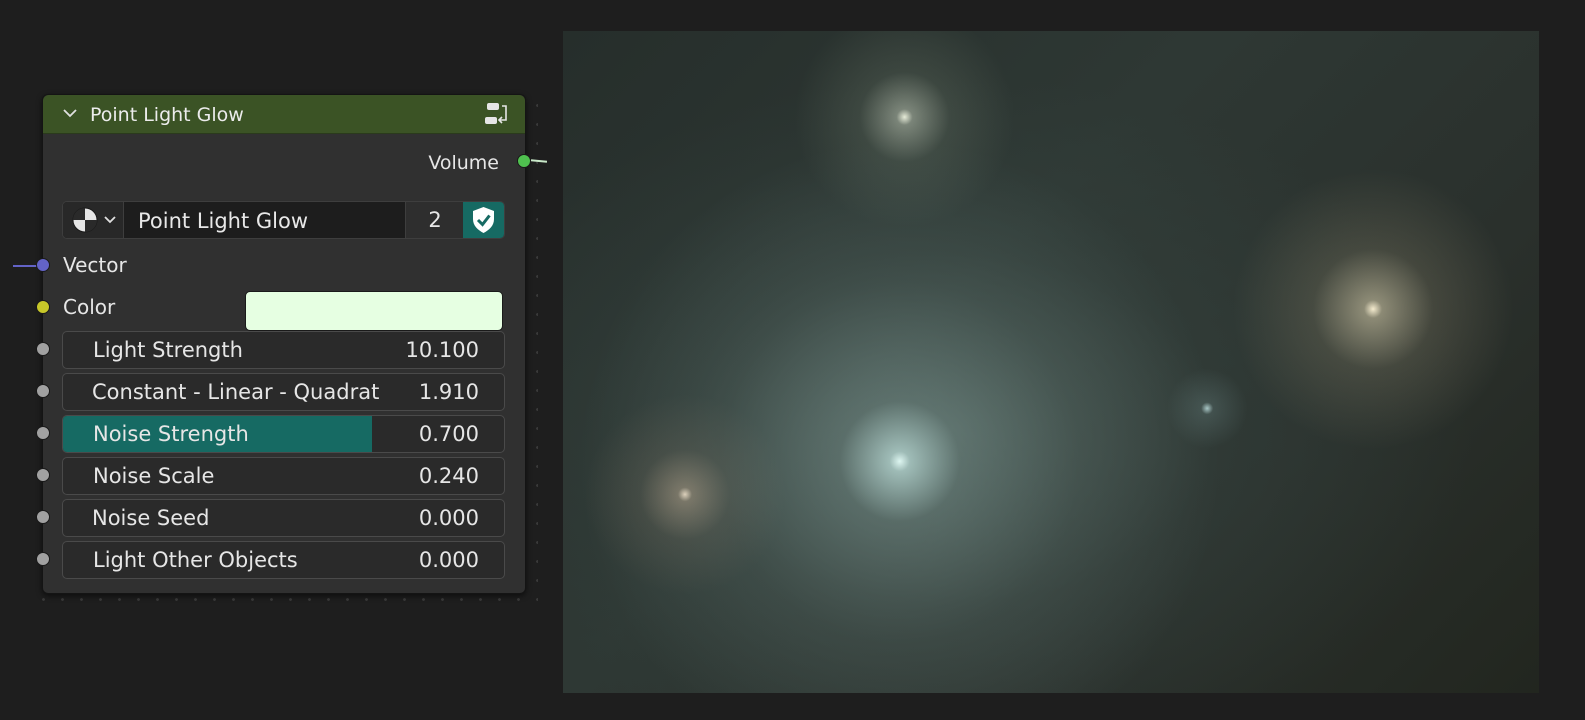 The height and width of the screenshot is (720, 1585). Describe the element at coordinates (236, 392) in the screenshot. I see `field-label: Constant - Linear - Quadrat` at that location.